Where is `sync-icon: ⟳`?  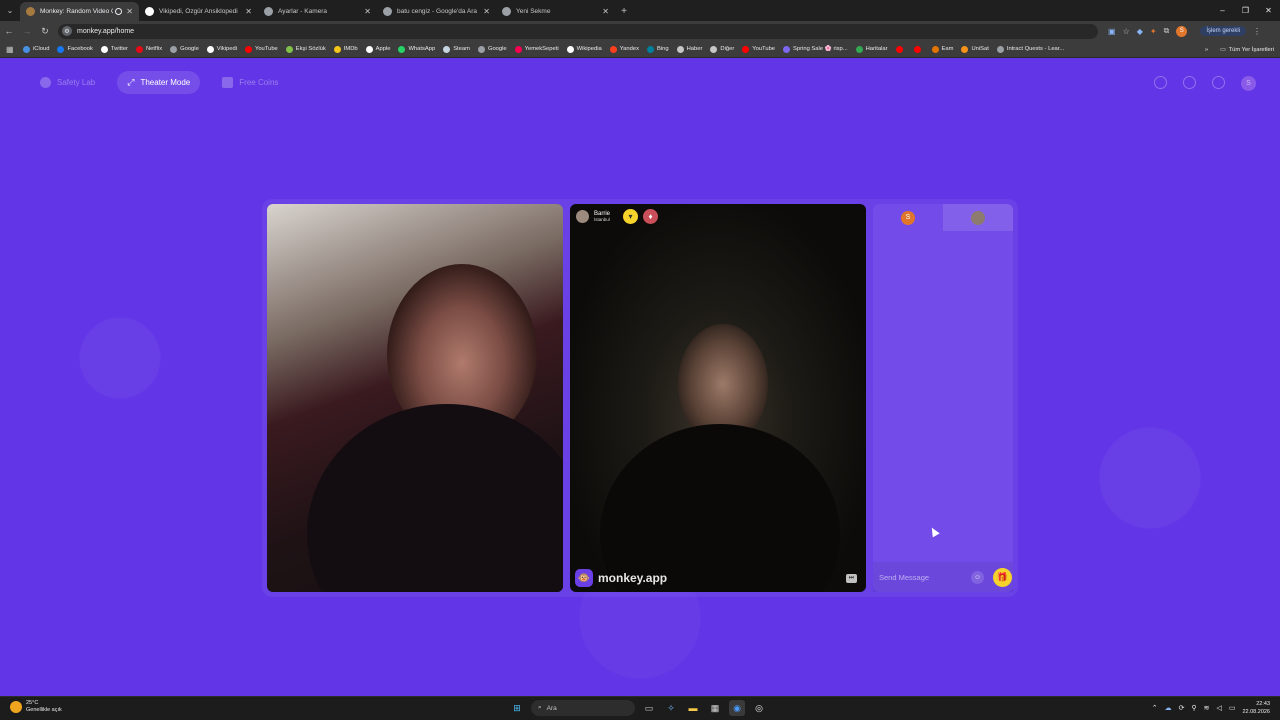 sync-icon: ⟳ is located at coordinates (1182, 708).